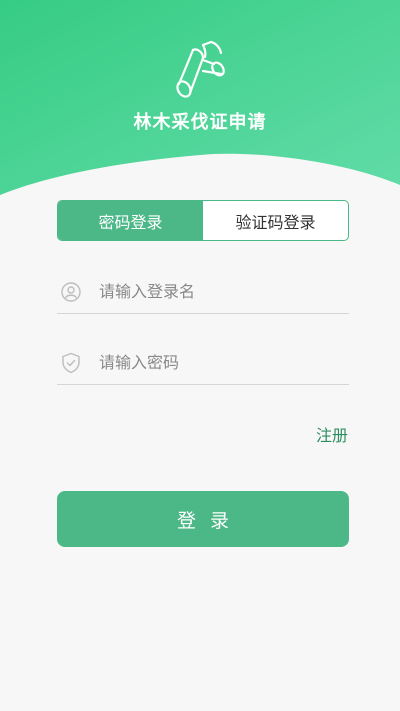 The height and width of the screenshot is (711, 400). I want to click on shield-check-icon, so click(71, 363).